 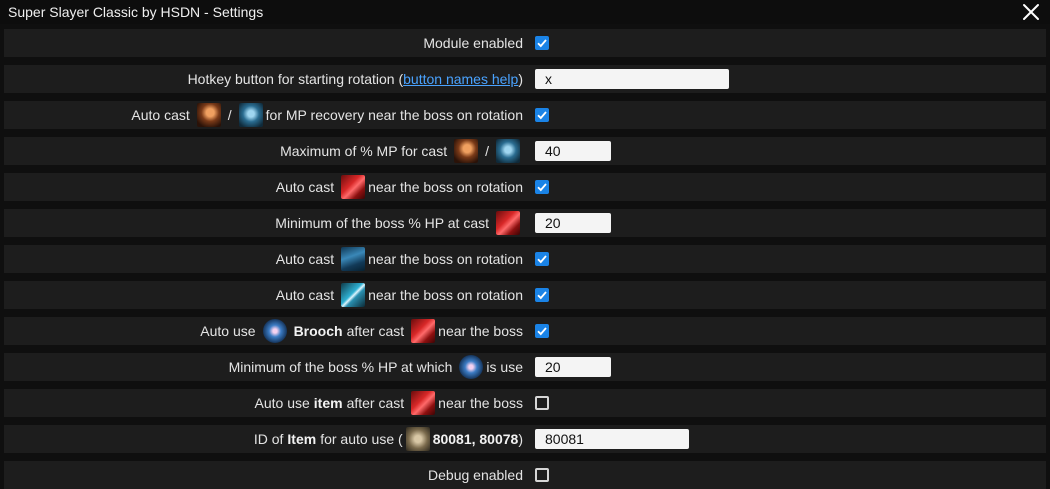 I want to click on setting-label: Maximum of % MP for cast /, so click(x=263, y=151).